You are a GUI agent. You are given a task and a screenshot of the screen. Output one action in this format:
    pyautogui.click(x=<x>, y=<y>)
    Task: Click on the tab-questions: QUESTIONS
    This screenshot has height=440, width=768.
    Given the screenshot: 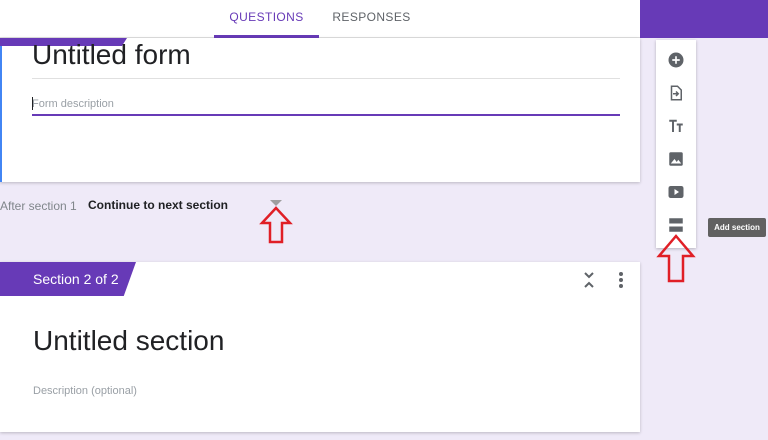 What is the action you would take?
    pyautogui.click(x=266, y=19)
    